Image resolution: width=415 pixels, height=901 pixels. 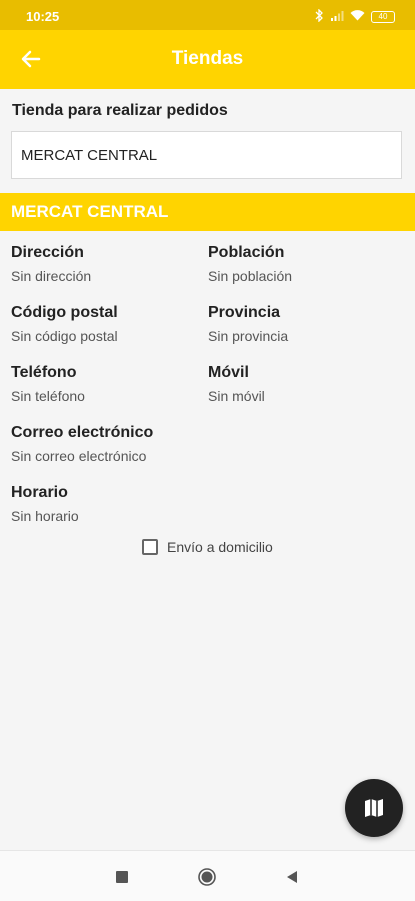 What do you see at coordinates (319, 16) in the screenshot?
I see `bluetooth-icon` at bounding box center [319, 16].